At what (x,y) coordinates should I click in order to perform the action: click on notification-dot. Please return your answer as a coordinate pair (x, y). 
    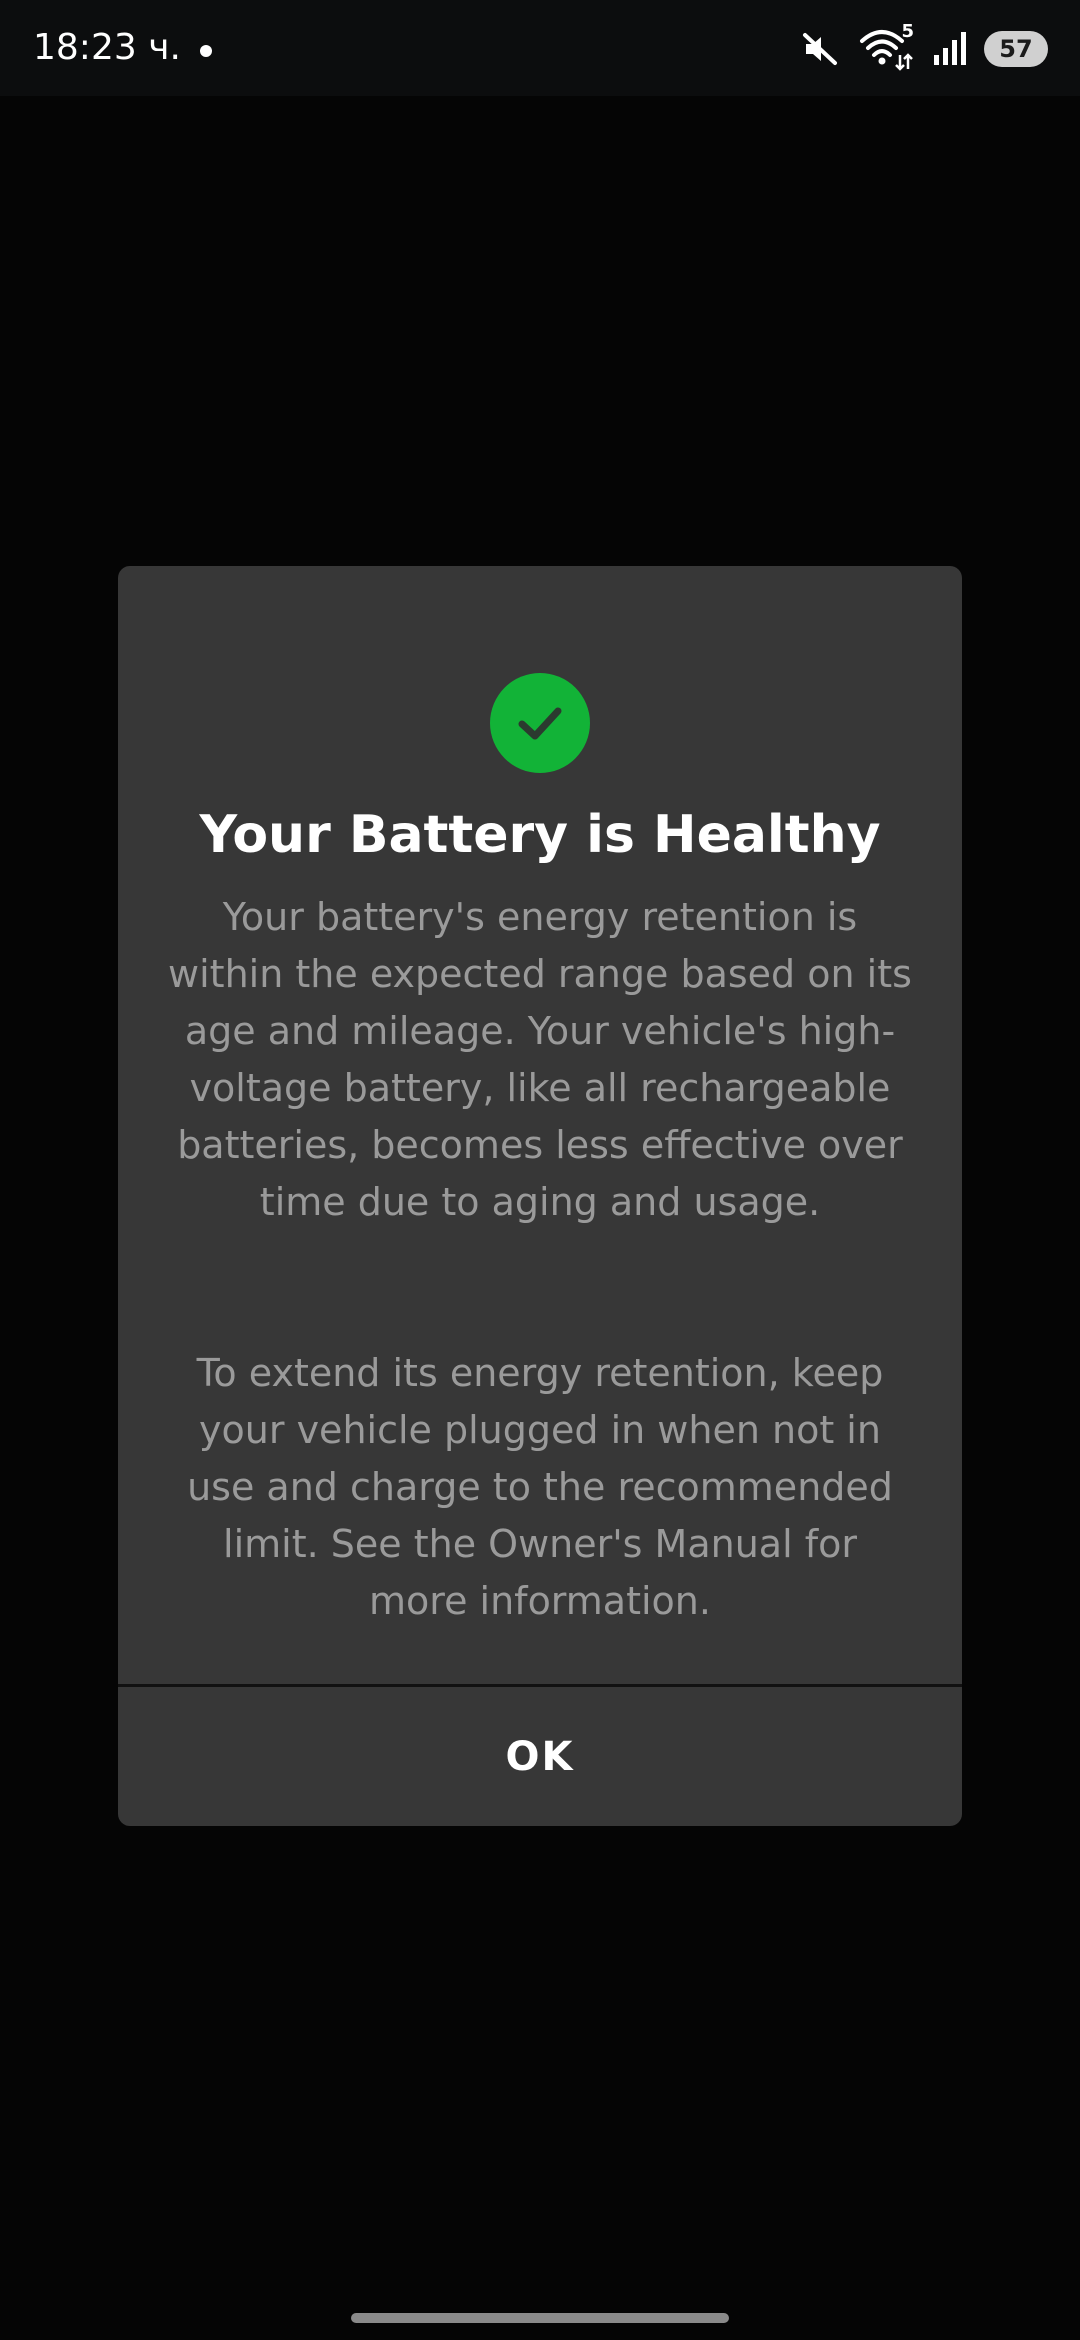
    Looking at the image, I should click on (206, 51).